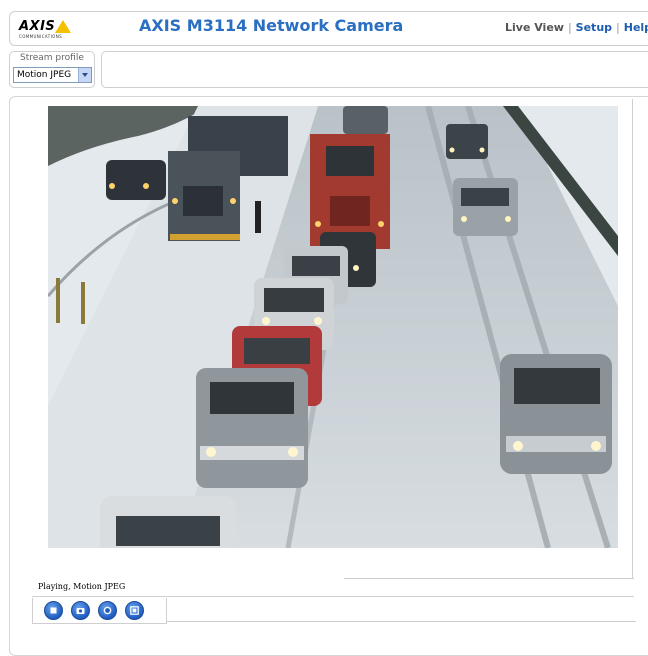  I want to click on logo-text: AXIS, so click(37, 26).